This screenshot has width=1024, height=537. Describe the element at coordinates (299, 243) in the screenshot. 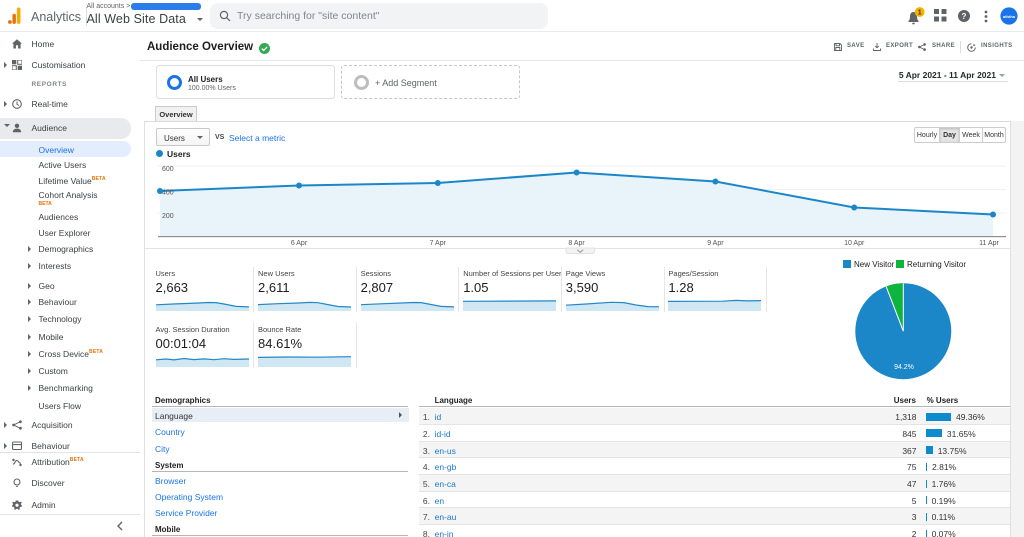

I see `svg-text: 6 Apr` at that location.